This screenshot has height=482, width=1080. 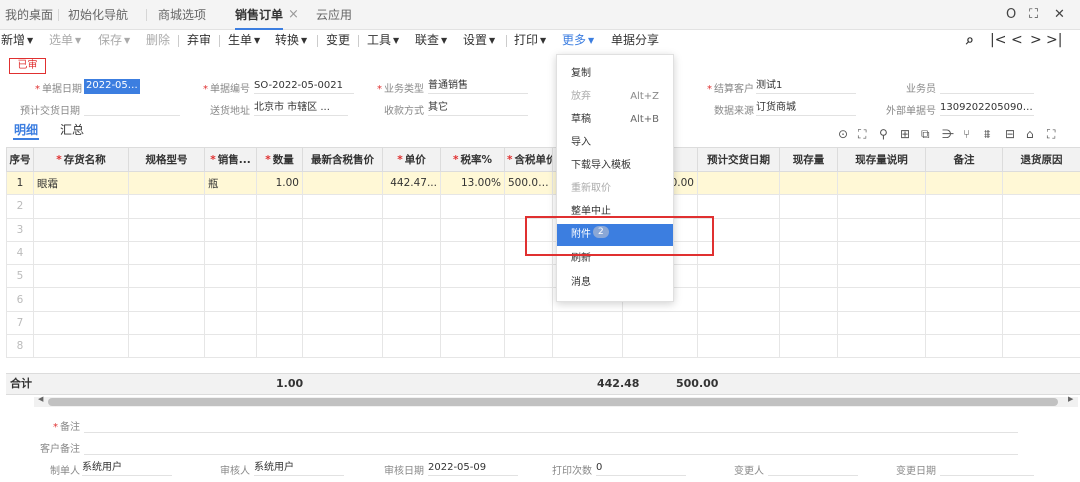 What do you see at coordinates (29, 15) in the screenshot?
I see `tab-my-desktop: 我的桌面` at bounding box center [29, 15].